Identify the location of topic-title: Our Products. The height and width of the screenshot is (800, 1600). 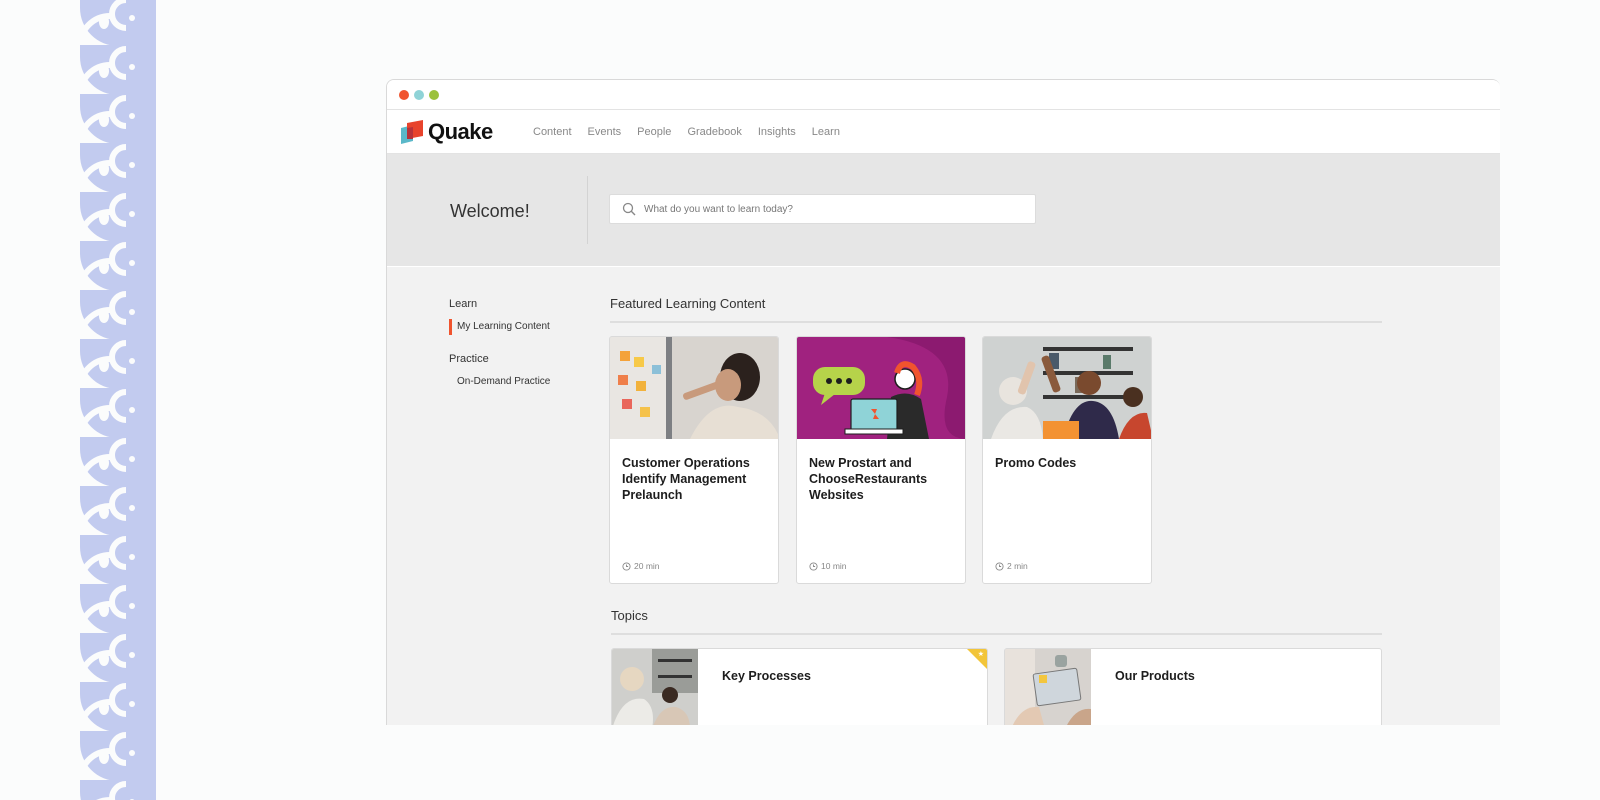
(1155, 676).